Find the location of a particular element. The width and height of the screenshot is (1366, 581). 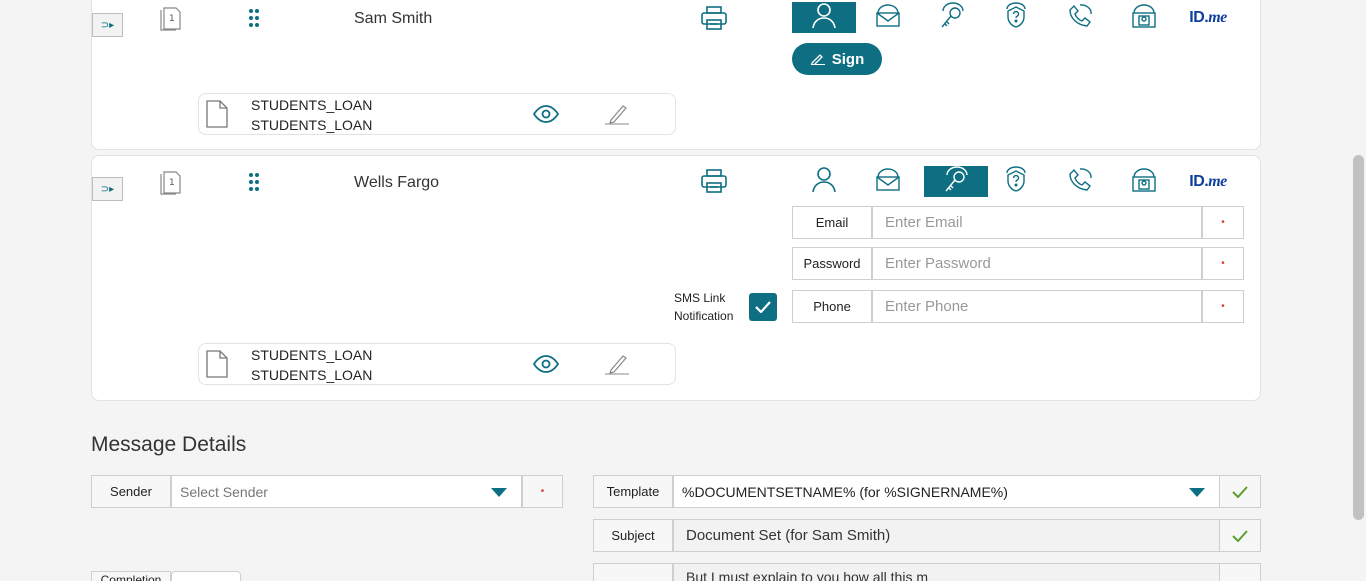

template-select: %DOCUMENTSETNAME% (for %SIGNERNAME%) is located at coordinates (946, 491).